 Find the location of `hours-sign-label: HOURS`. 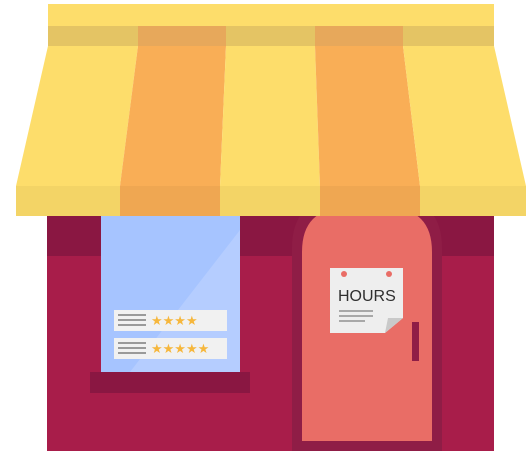

hours-sign-label: HOURS is located at coordinates (367, 296).